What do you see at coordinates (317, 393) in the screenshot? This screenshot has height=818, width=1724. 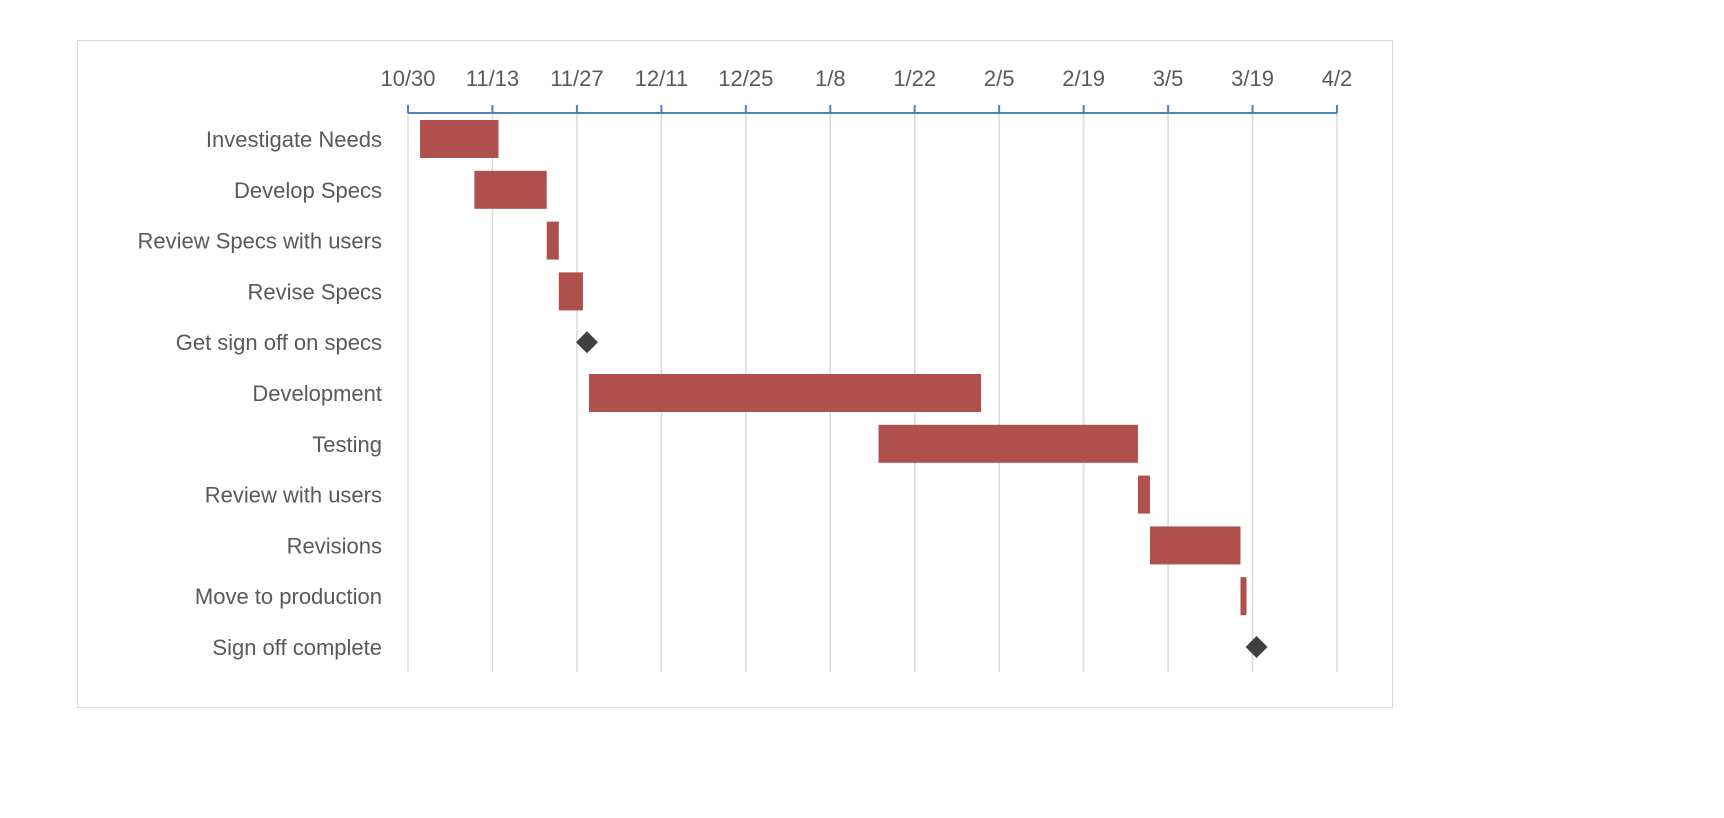 I see `task-label: Development` at bounding box center [317, 393].